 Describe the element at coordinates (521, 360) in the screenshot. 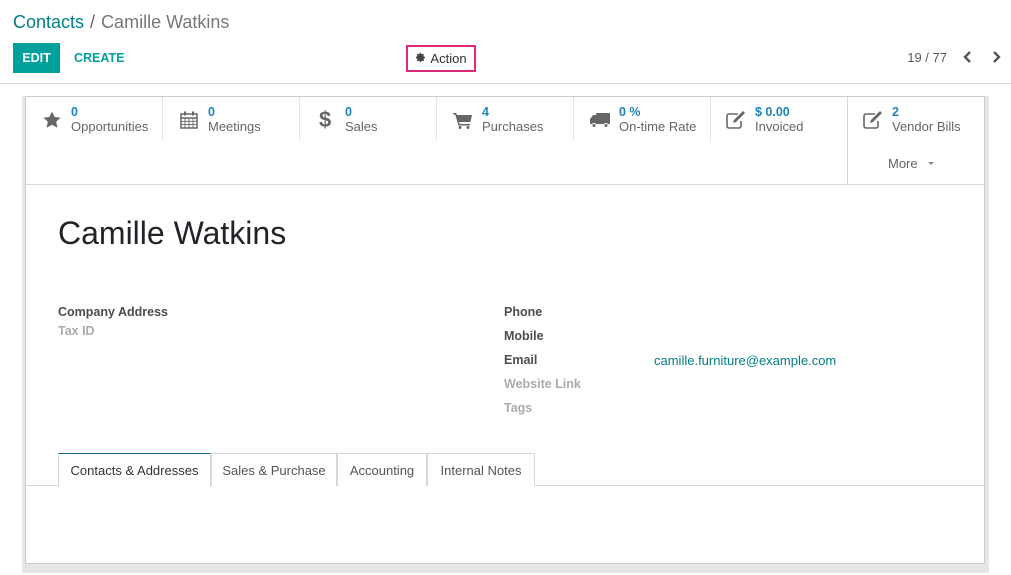

I see `field-label-email: Email` at that location.